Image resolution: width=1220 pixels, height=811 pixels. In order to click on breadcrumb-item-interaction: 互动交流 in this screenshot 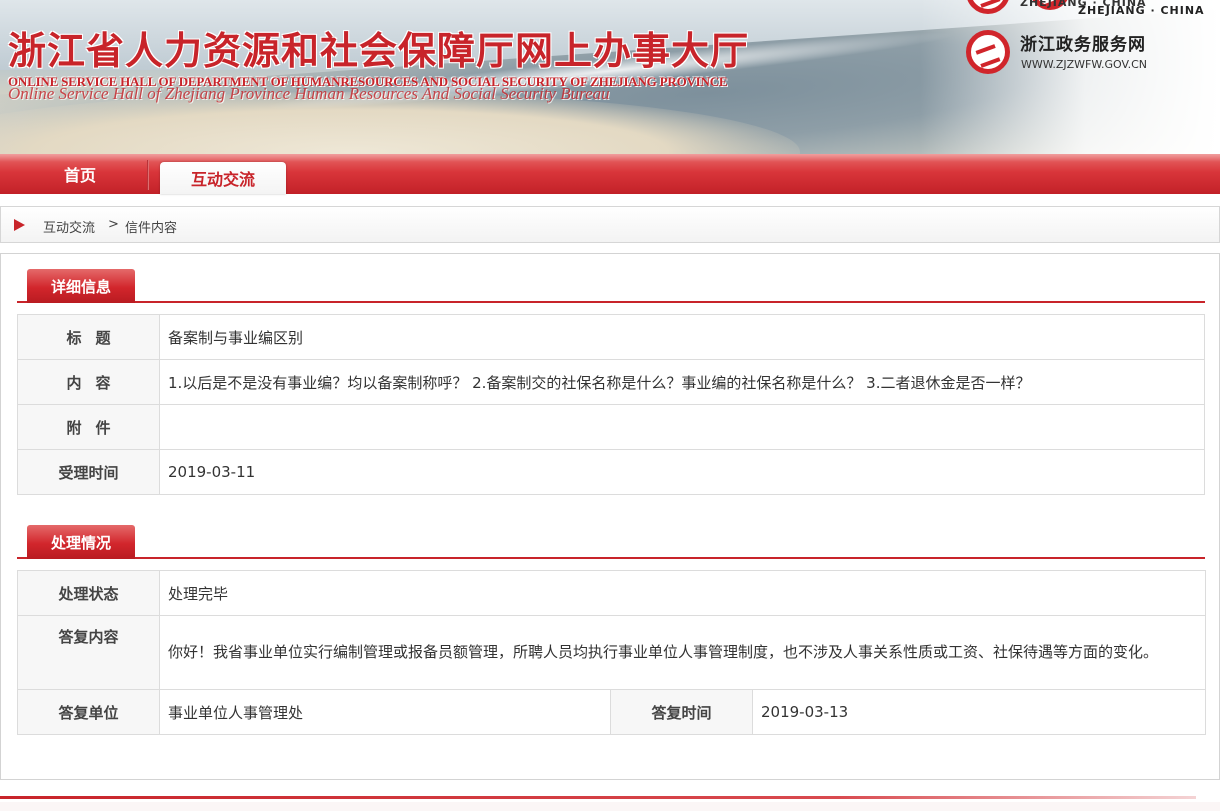, I will do `click(69, 226)`.